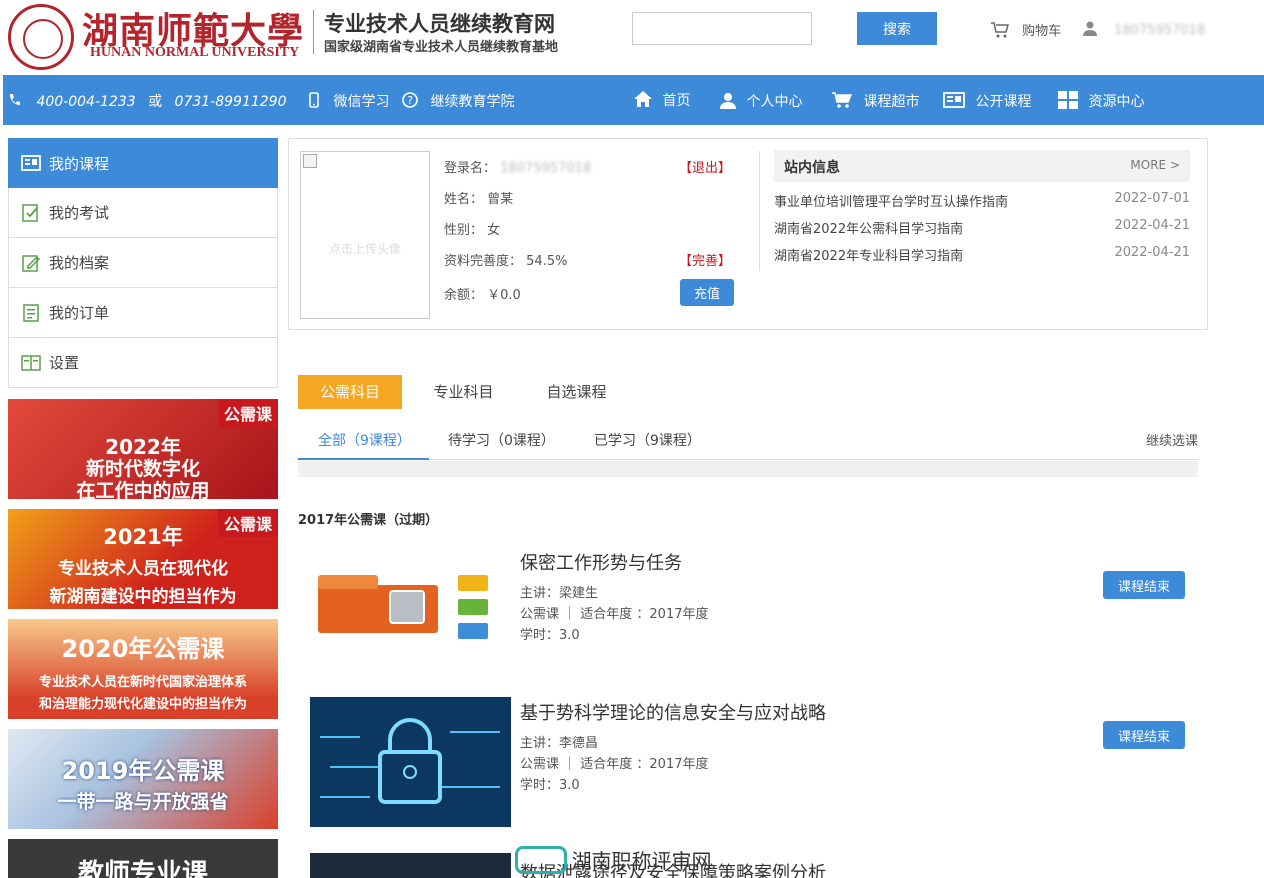 The width and height of the screenshot is (1264, 878). I want to click on course-item: 数据泄露途径及安全保障策略案例分析, so click(750, 865).